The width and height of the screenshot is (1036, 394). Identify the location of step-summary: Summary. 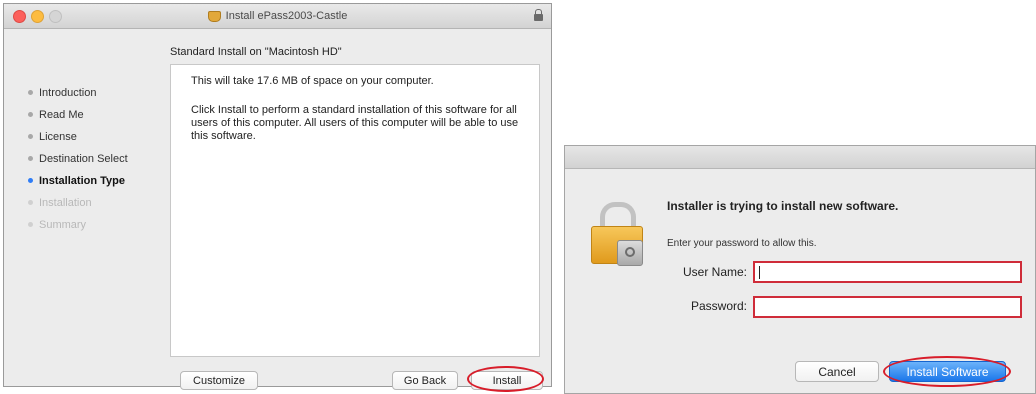
(57, 225).